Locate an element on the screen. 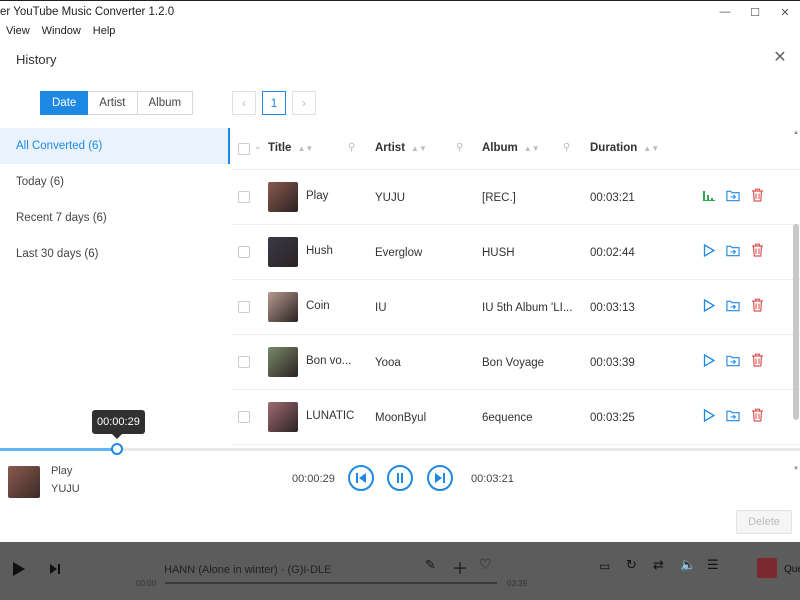  column-duration: Duration ▲▼ is located at coordinates (624, 148).